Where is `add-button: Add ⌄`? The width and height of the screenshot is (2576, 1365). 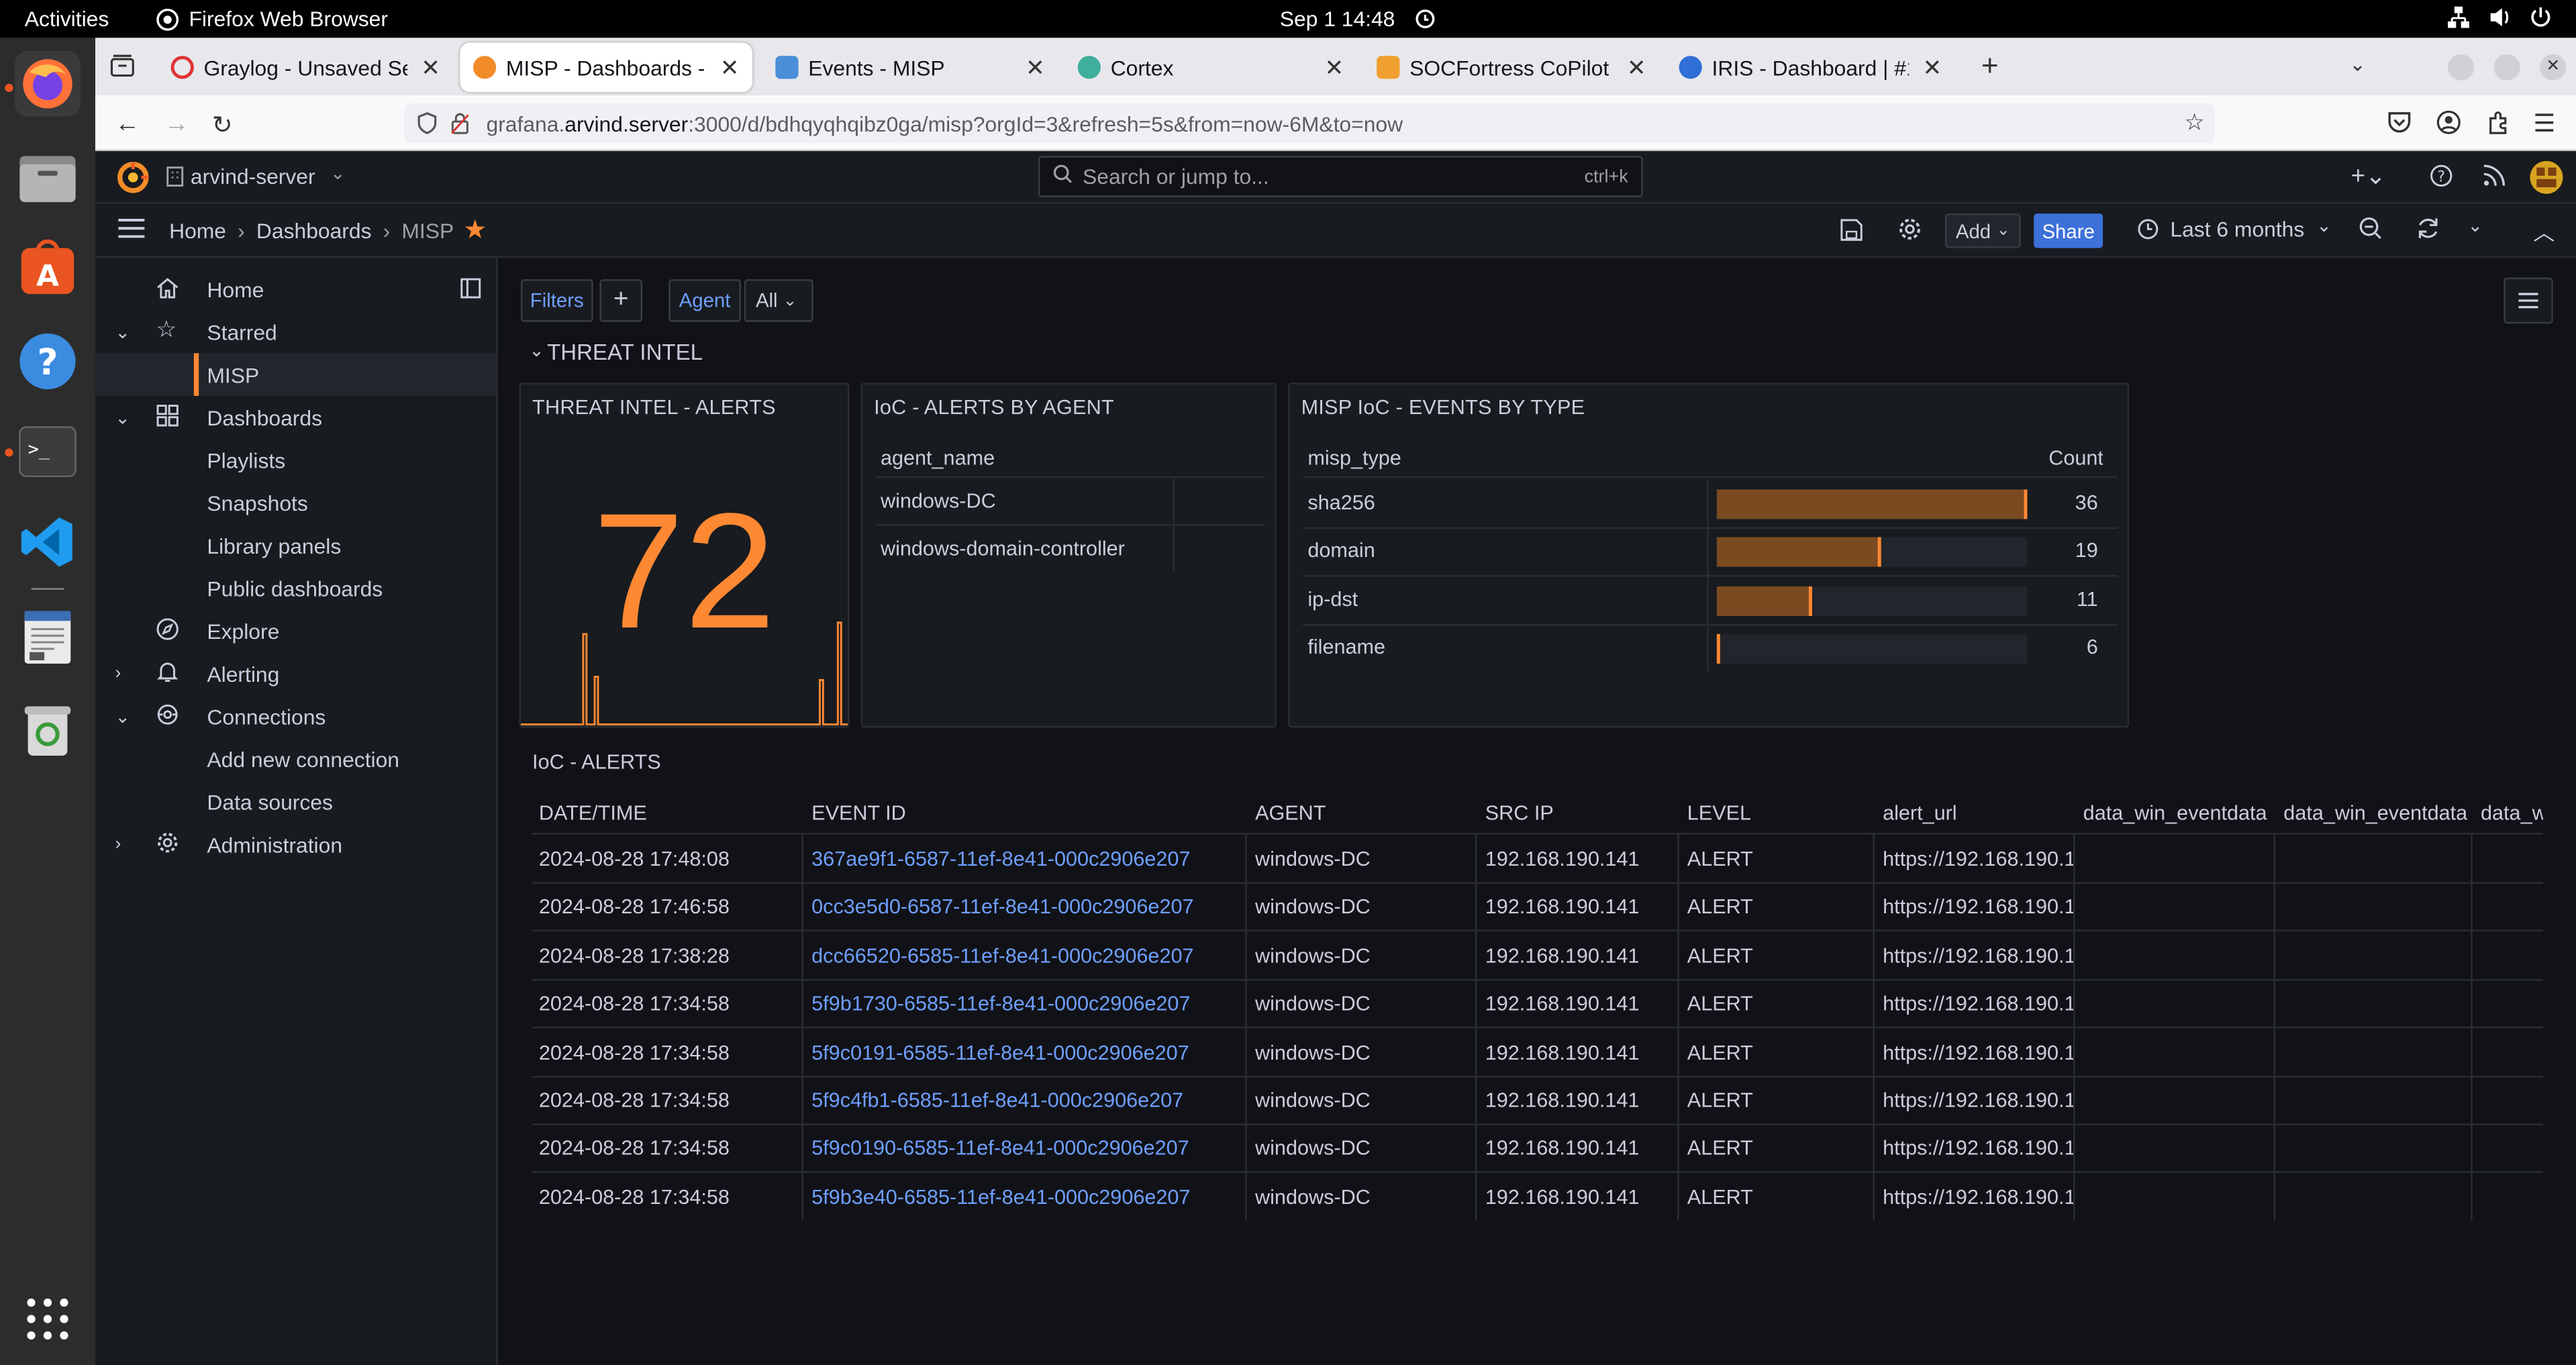
add-button: Add ⌄ is located at coordinates (1983, 230).